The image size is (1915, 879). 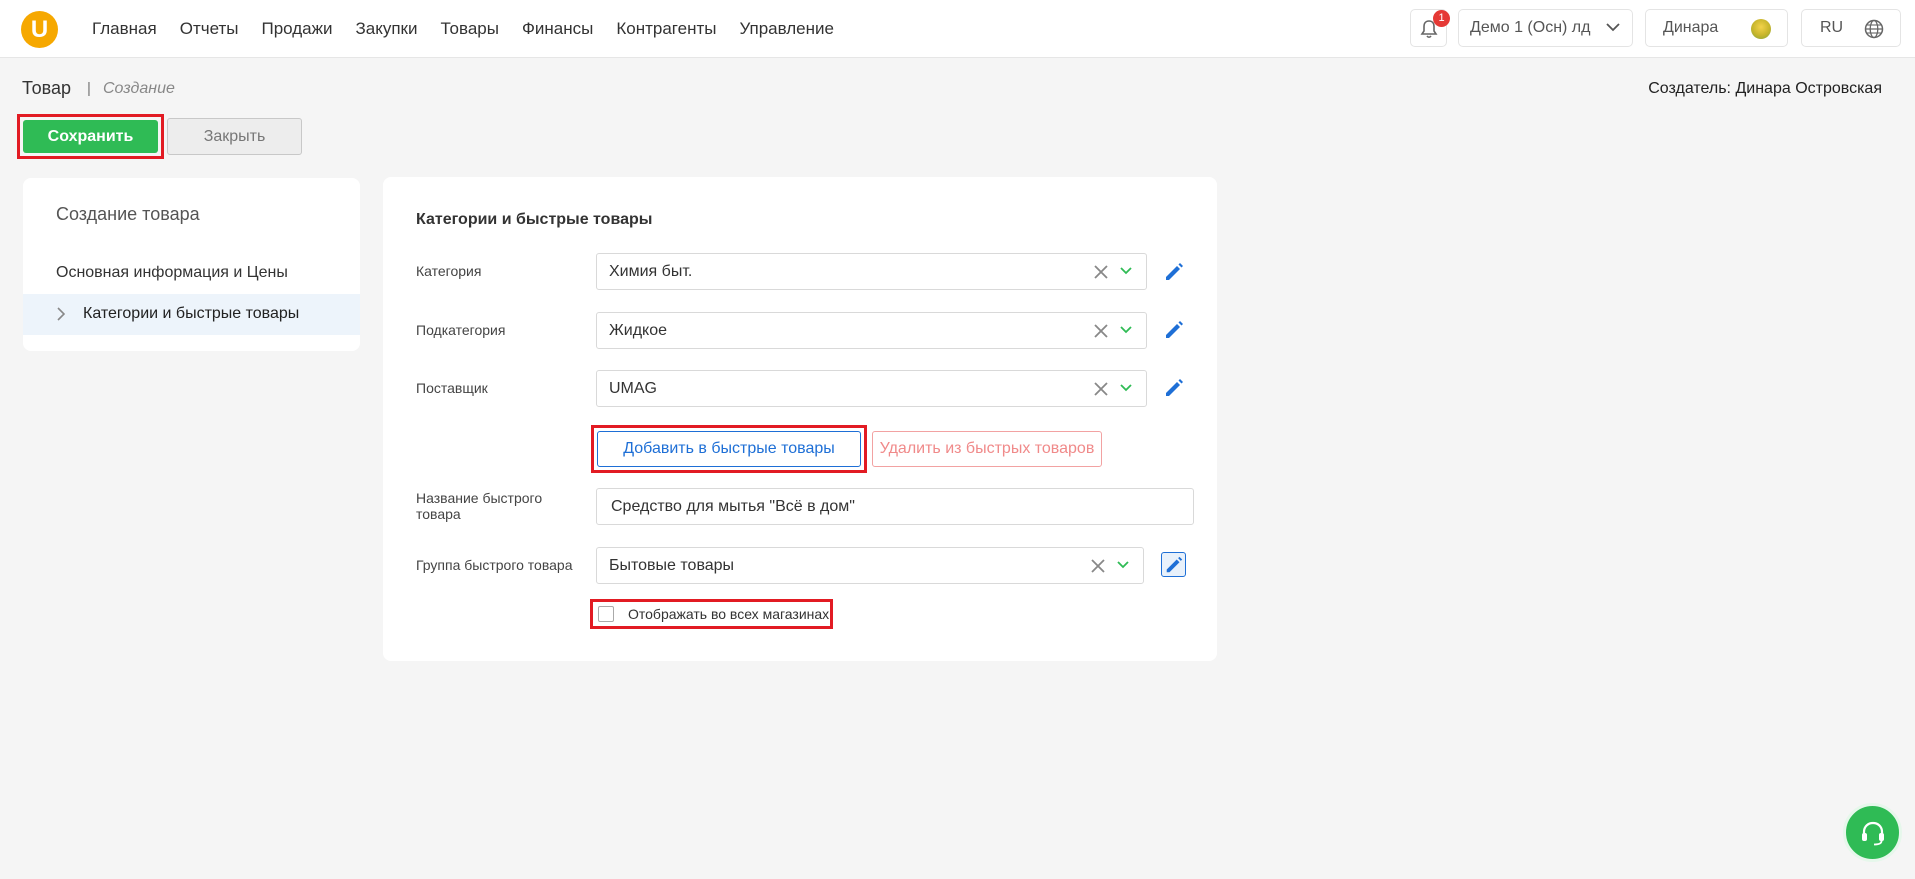 I want to click on quick-group-value: Бытовые товары, so click(x=672, y=565).